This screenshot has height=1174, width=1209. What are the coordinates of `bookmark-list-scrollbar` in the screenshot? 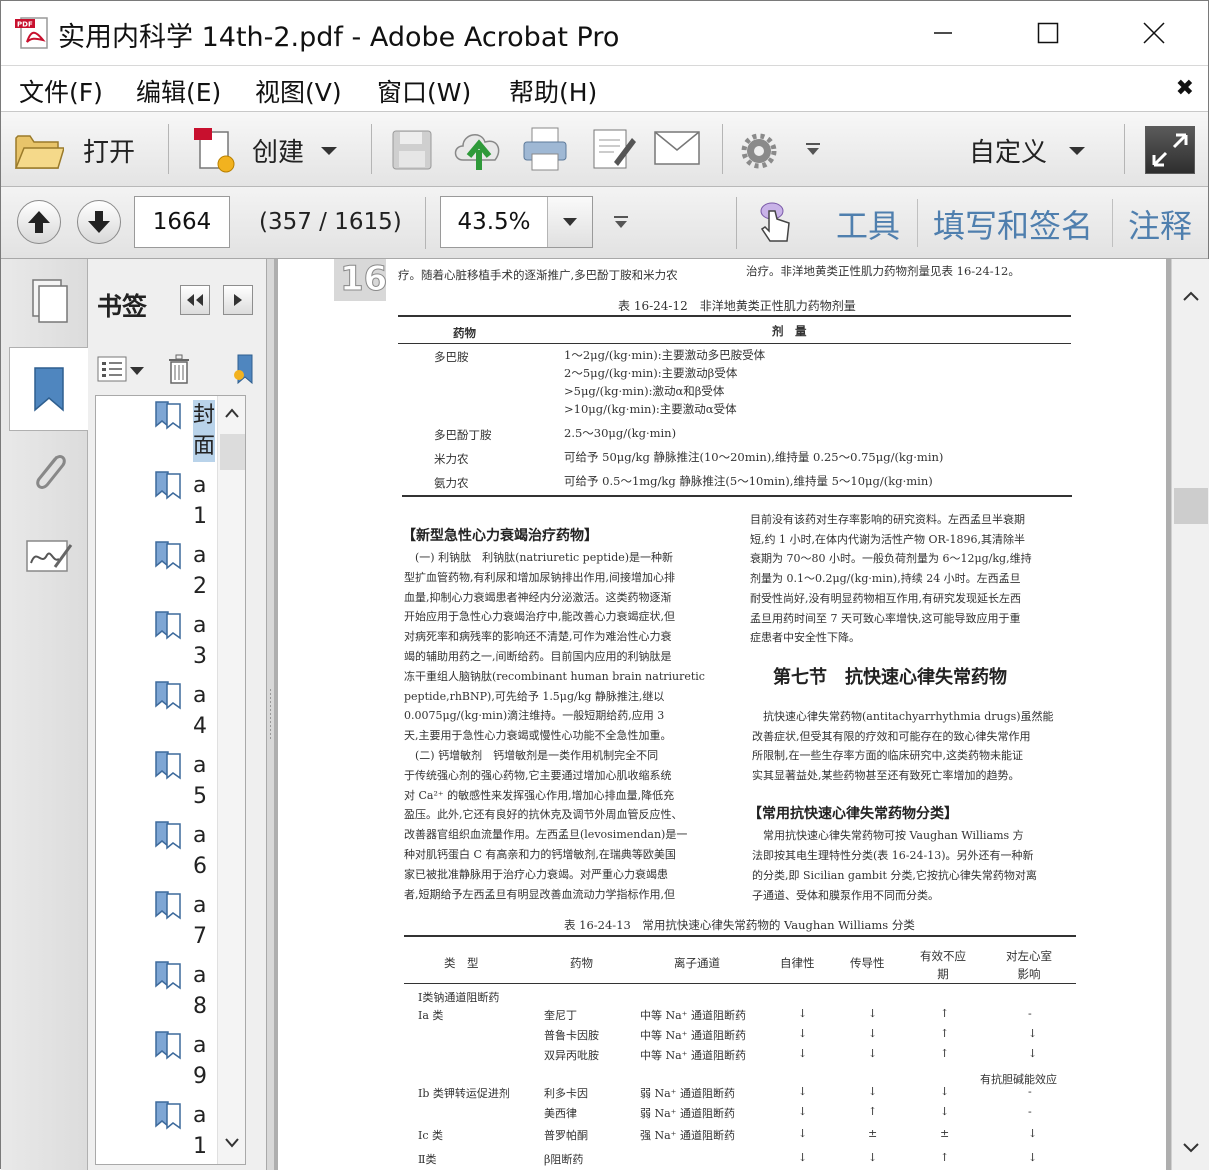 It's located at (231, 780).